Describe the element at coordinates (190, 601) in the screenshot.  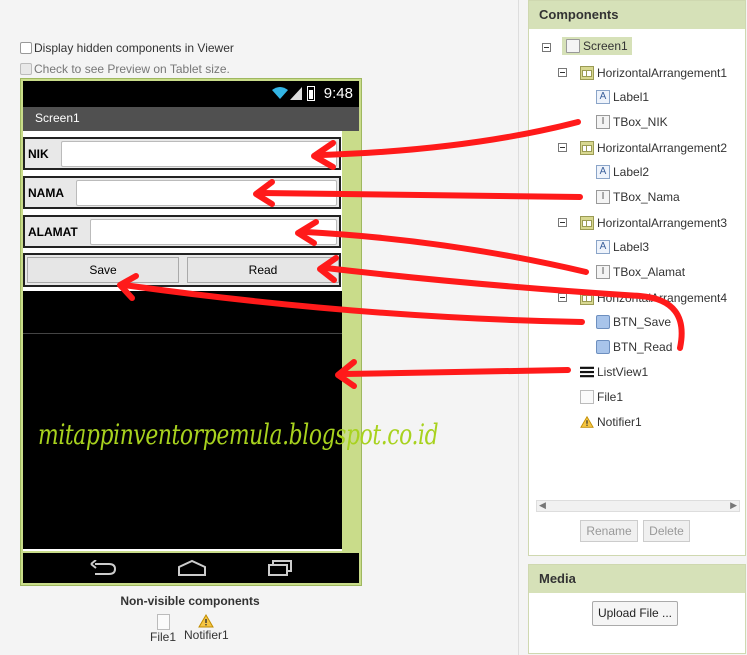
I see `non-visible-title: Non-visible components` at that location.